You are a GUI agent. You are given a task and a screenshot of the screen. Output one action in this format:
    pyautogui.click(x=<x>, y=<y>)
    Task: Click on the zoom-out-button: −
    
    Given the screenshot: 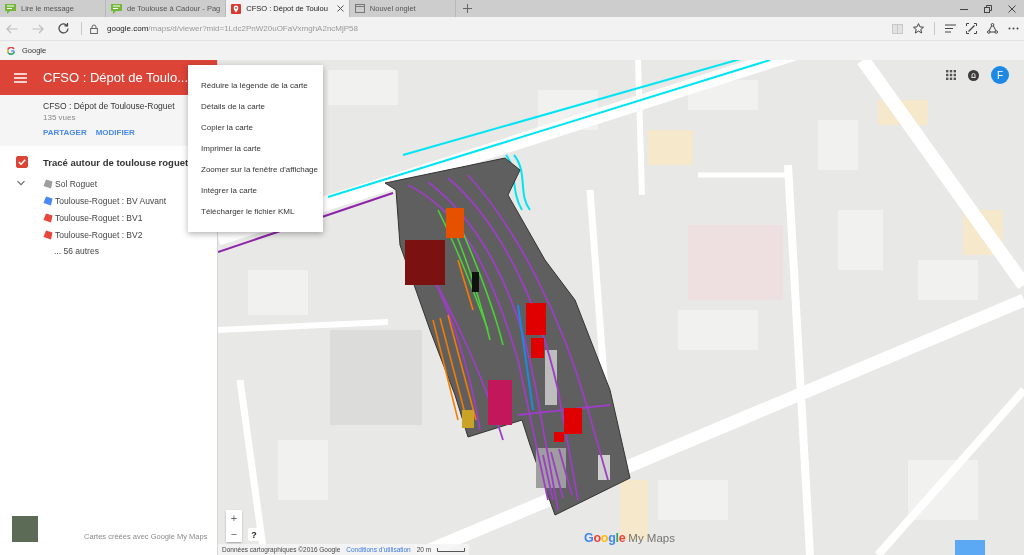 What is the action you would take?
    pyautogui.click(x=234, y=534)
    